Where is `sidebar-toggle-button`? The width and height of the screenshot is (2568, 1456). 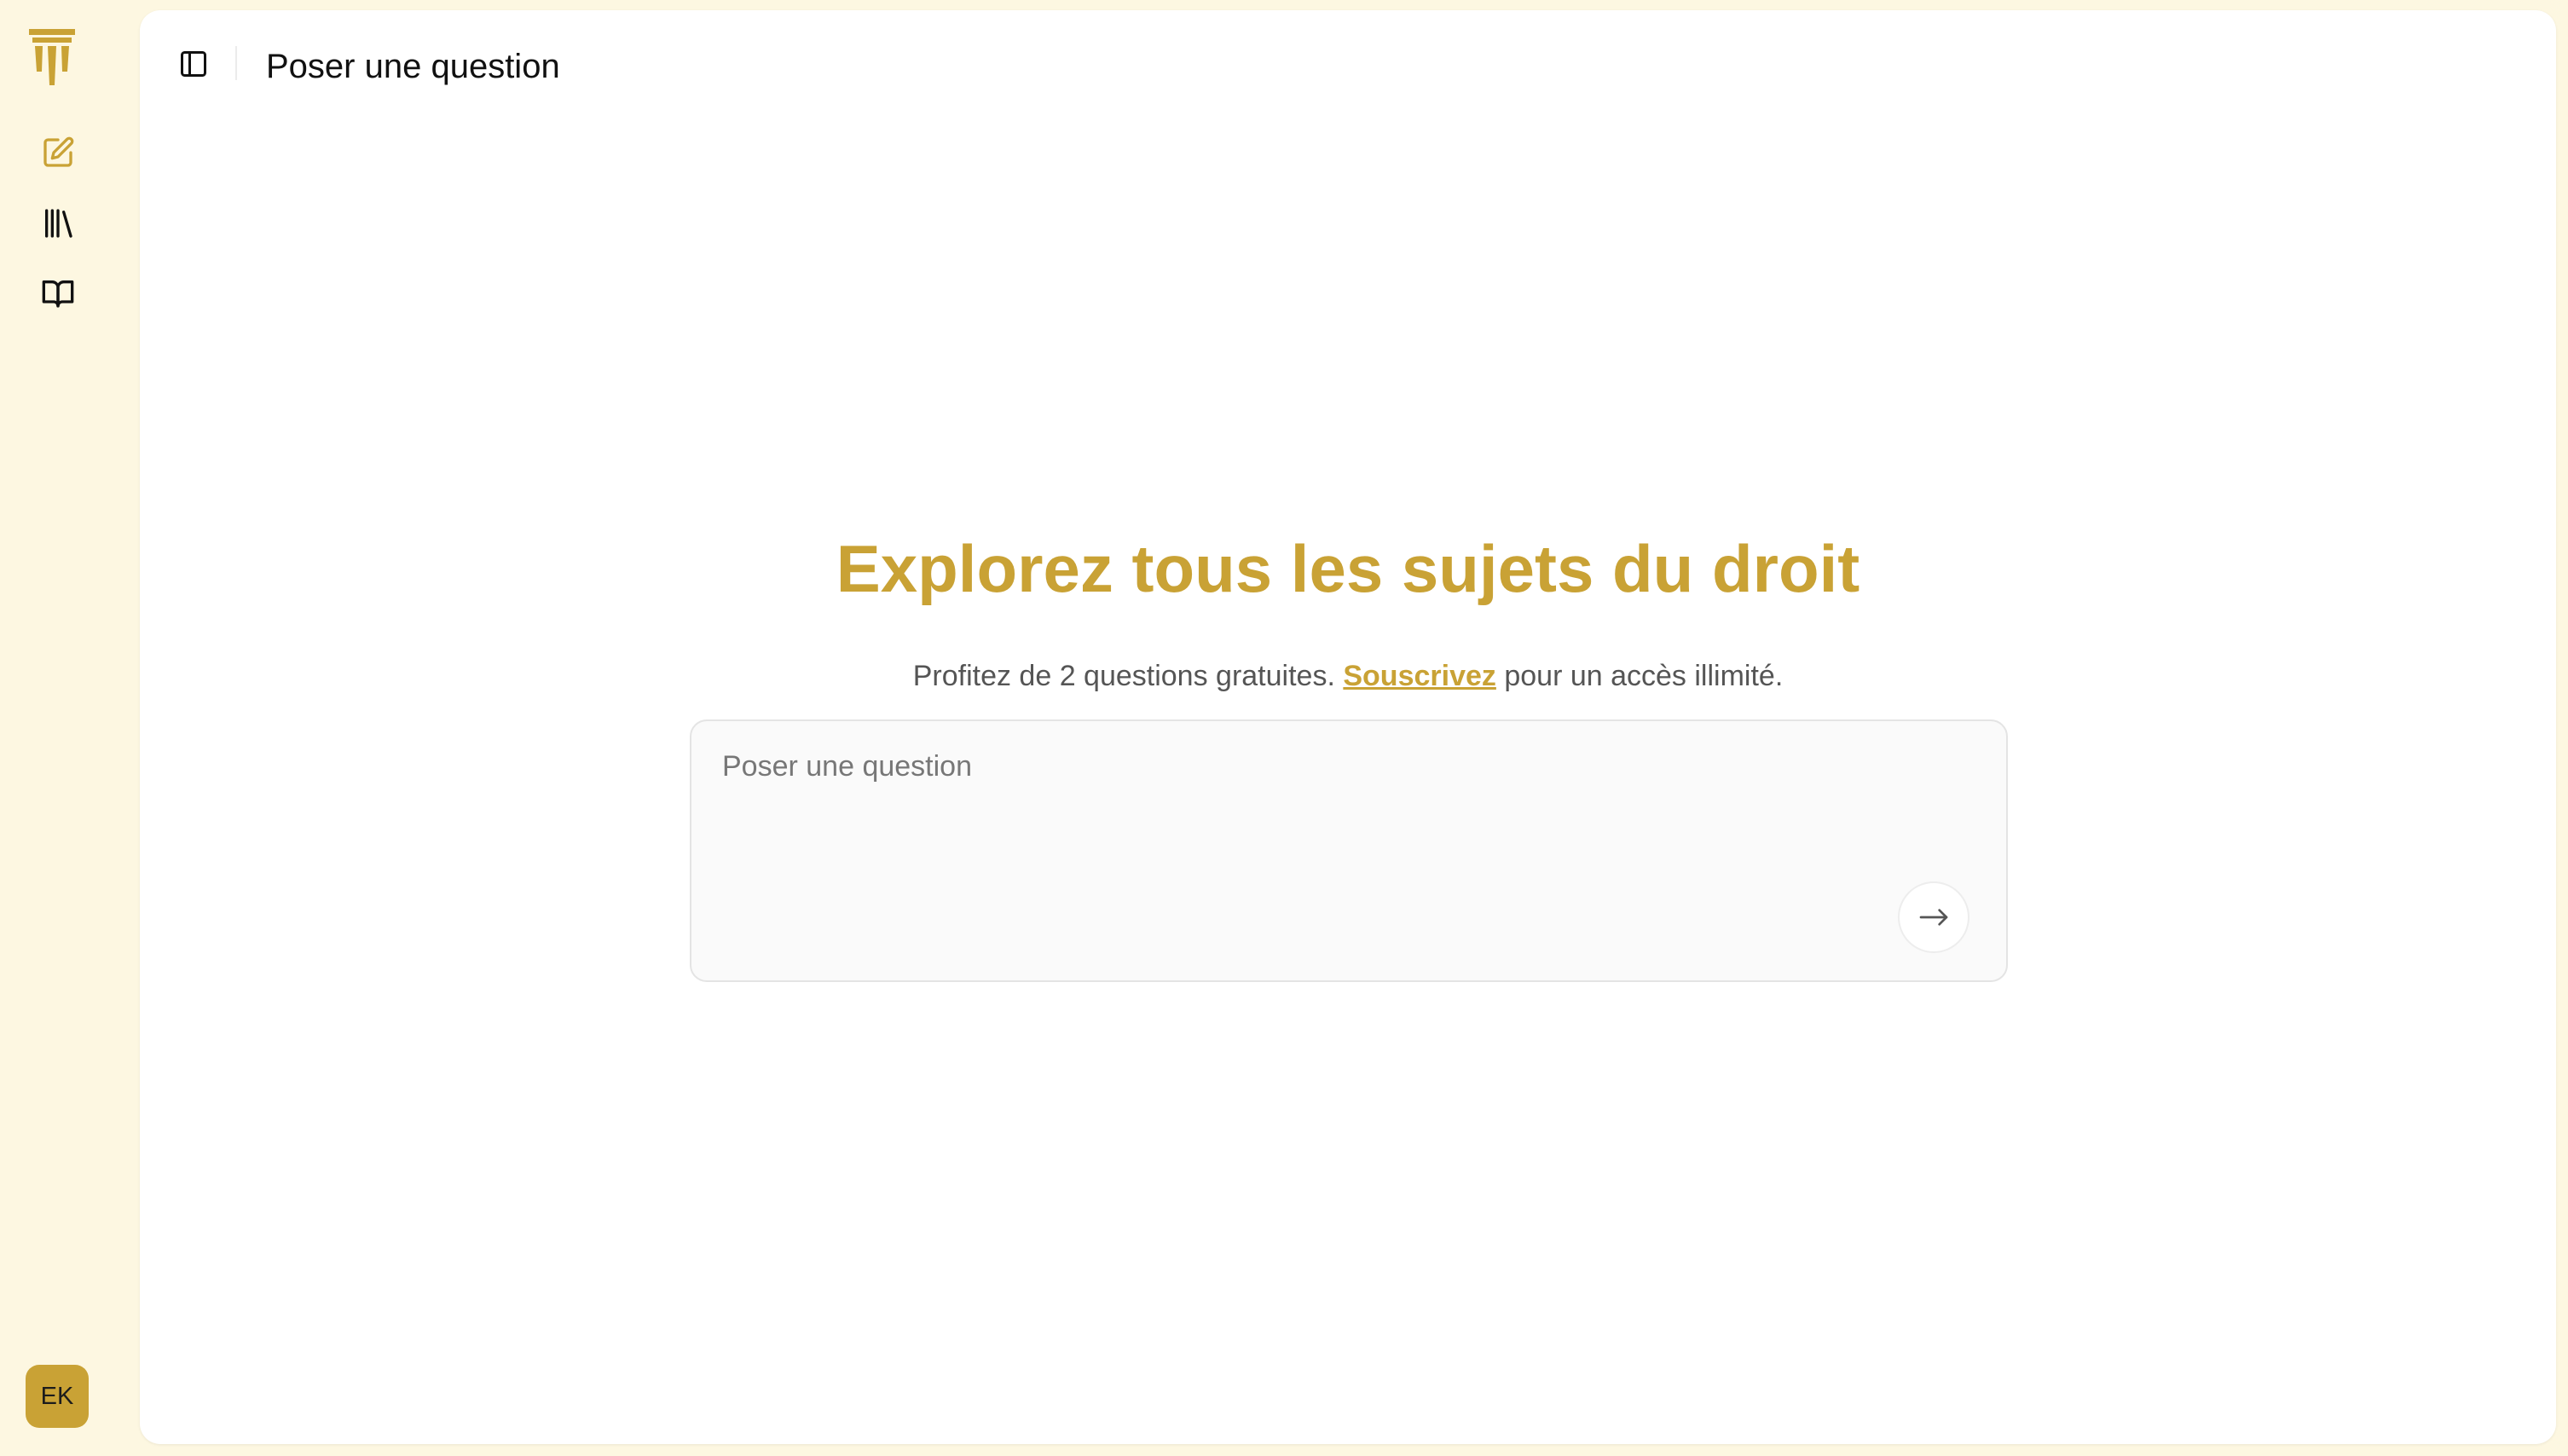
sidebar-toggle-button is located at coordinates (193, 64).